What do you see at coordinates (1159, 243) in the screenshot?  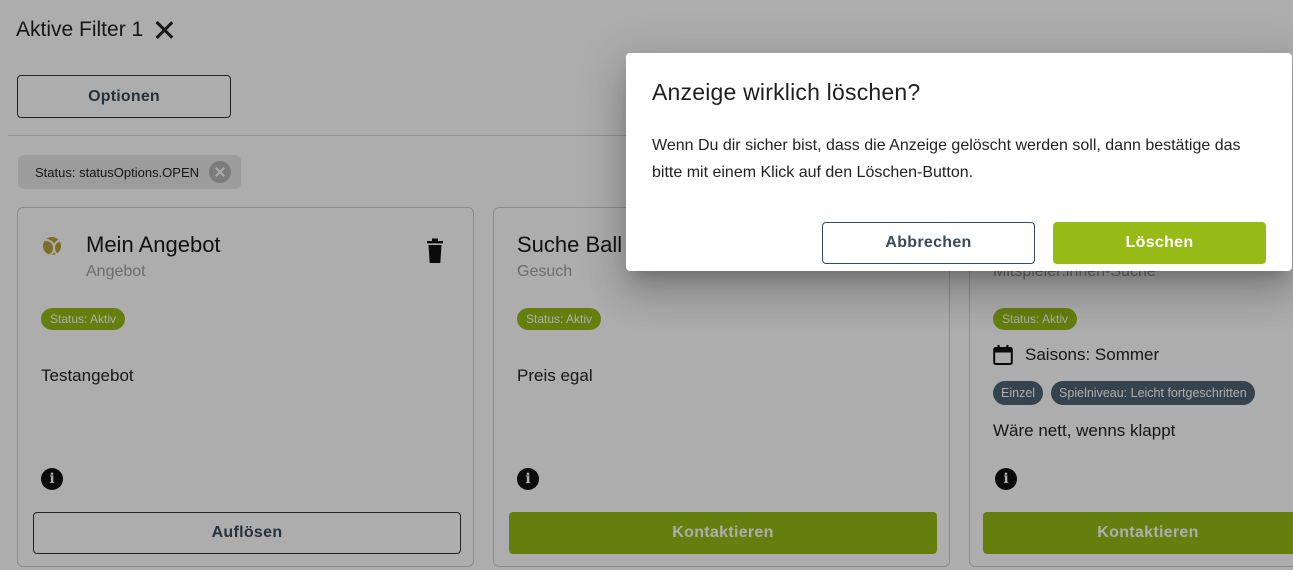 I see `delete-button: Löschen` at bounding box center [1159, 243].